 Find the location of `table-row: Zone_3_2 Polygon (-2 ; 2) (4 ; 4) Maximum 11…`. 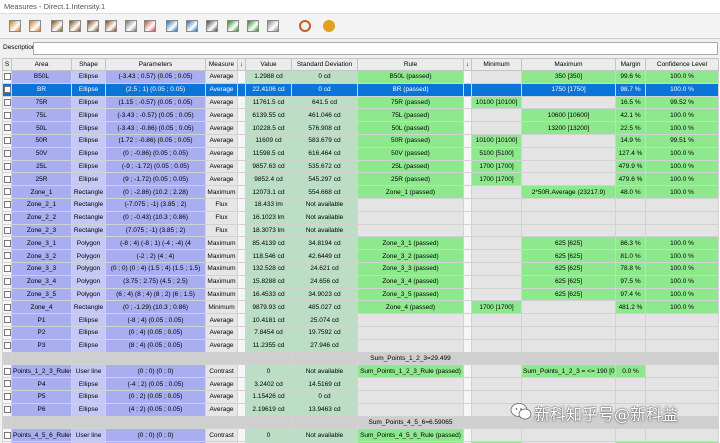

table-row: Zone_3_2 Polygon (-2 ; 2) (4 ; 4) Maximum 11… is located at coordinates (360, 256).